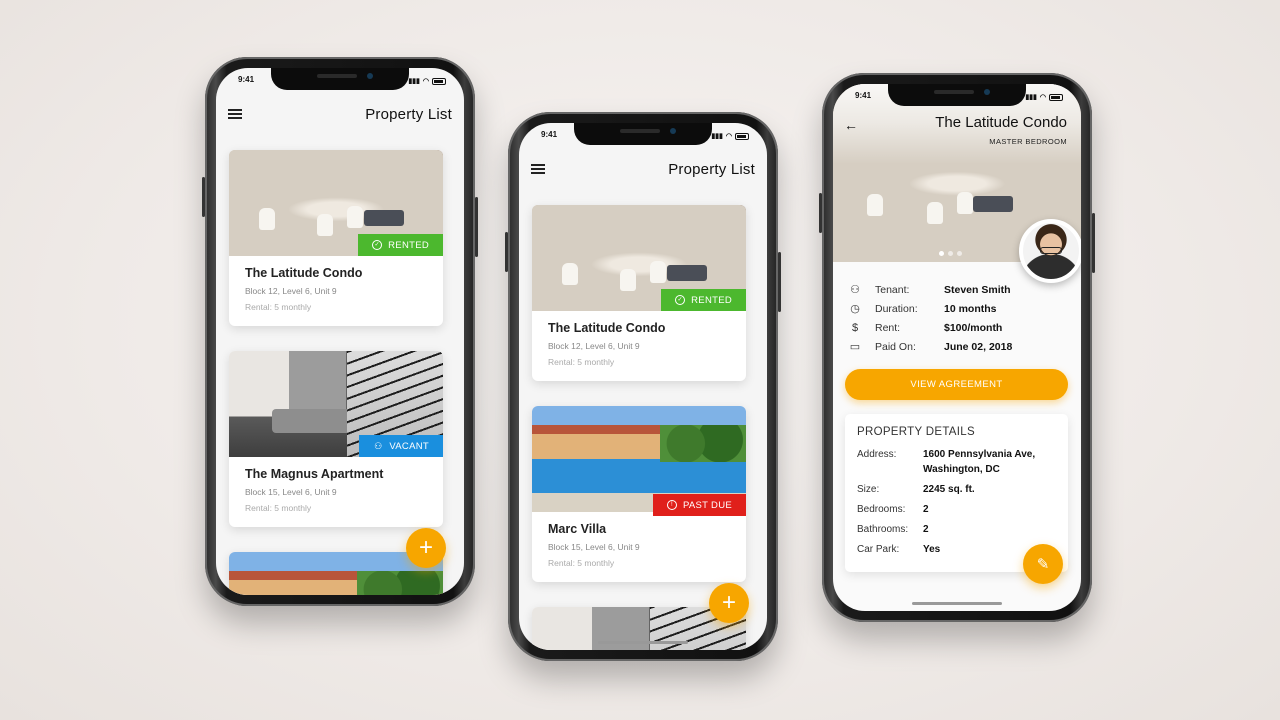 Image resolution: width=1280 pixels, height=720 pixels. I want to click on paid-on-row: ▭ Paid On: June 02, 2018, so click(959, 346).